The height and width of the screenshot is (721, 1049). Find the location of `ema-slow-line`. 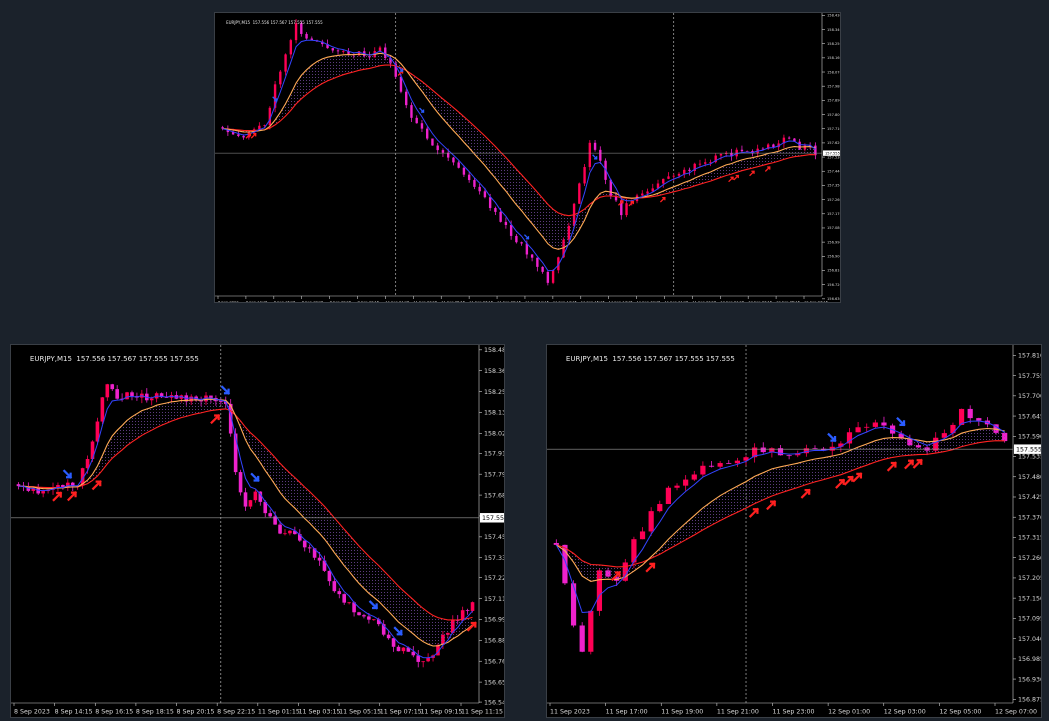

ema-slow-line is located at coordinates (780, 504).